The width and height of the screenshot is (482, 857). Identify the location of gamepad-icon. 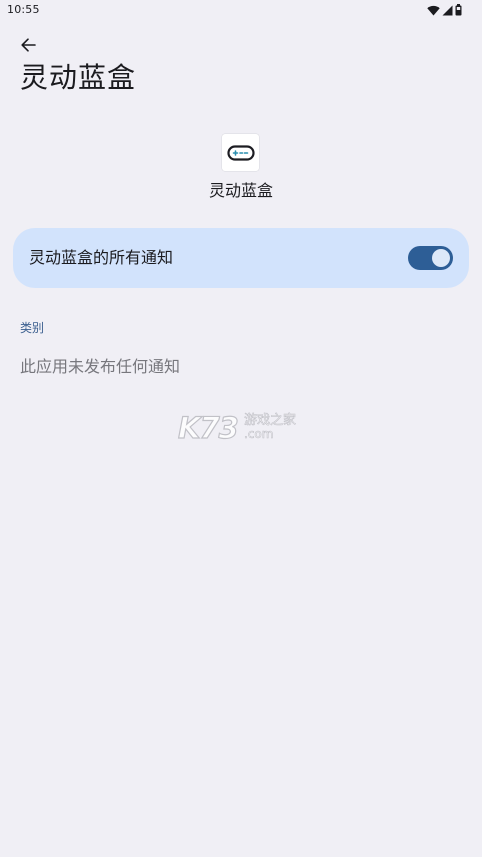
(240, 152).